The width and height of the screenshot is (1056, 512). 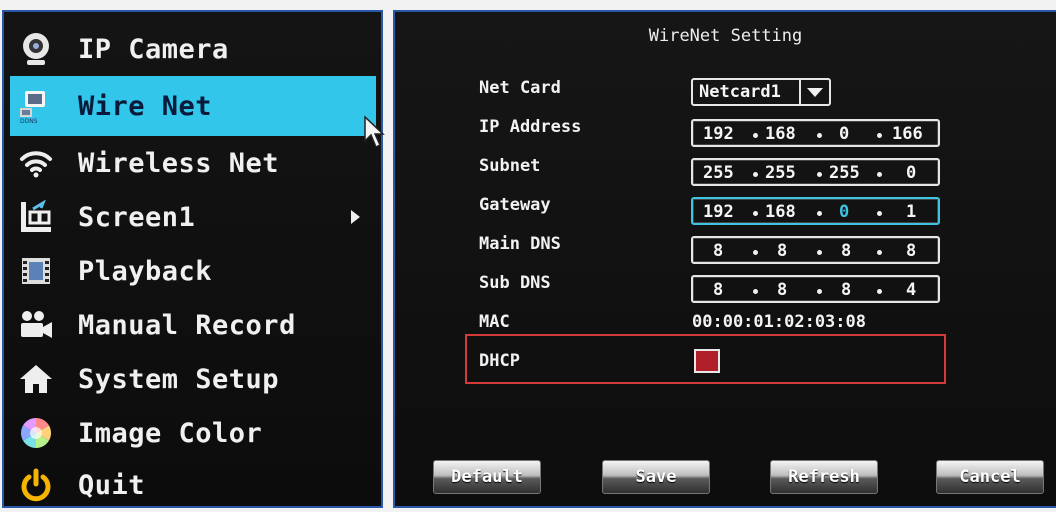 What do you see at coordinates (36, 433) in the screenshot?
I see `color-wheel-icon` at bounding box center [36, 433].